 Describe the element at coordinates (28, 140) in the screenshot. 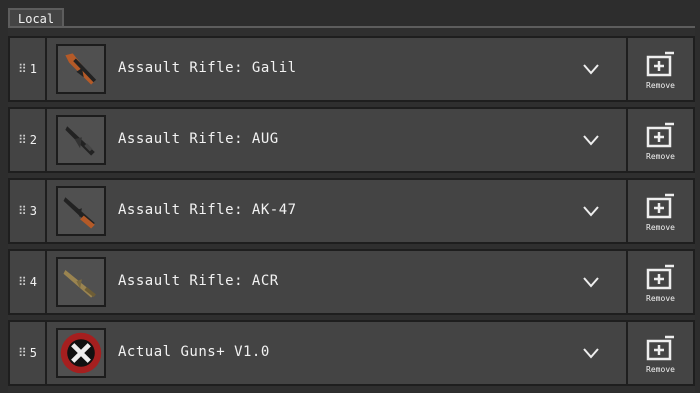

I see `drag-handle: ⠿ 2` at that location.